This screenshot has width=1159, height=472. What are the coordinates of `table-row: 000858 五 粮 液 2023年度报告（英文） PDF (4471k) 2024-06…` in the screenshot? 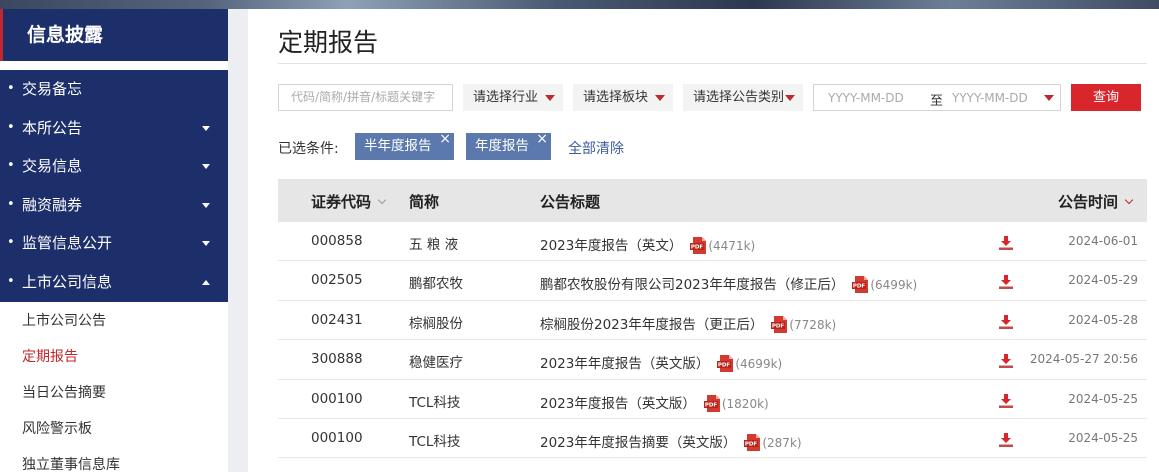 It's located at (712, 242).